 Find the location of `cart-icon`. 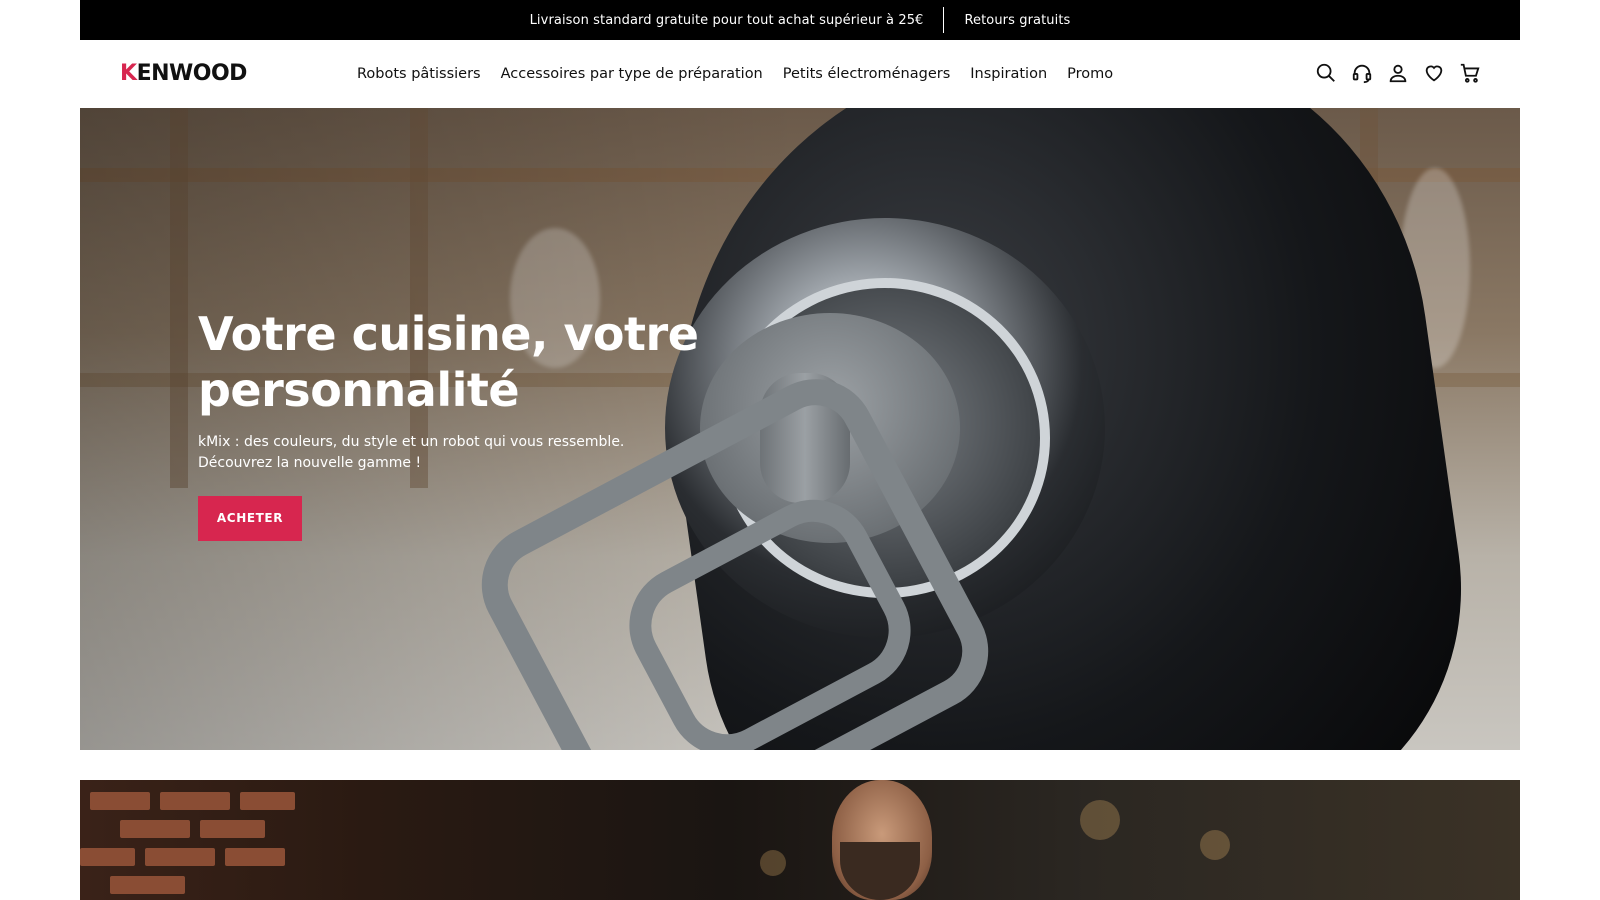

cart-icon is located at coordinates (1470, 73).